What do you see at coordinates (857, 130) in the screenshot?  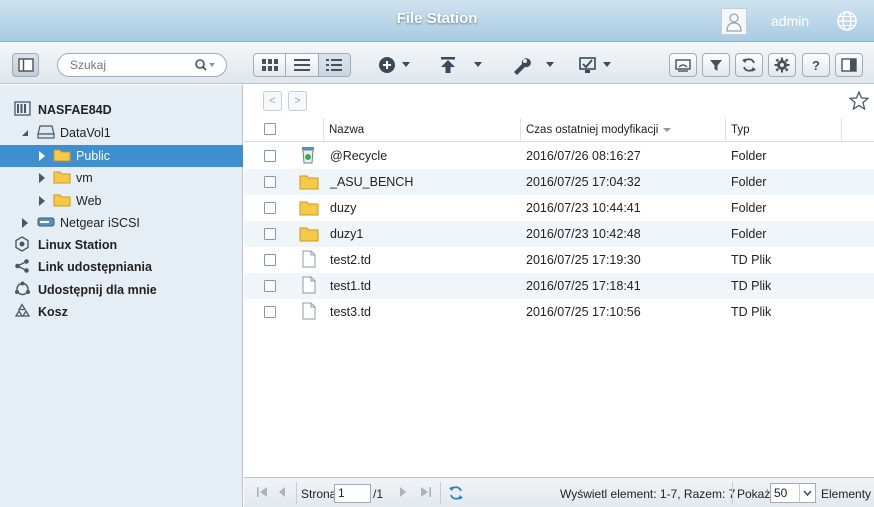 I see `column-header-extra` at bounding box center [857, 130].